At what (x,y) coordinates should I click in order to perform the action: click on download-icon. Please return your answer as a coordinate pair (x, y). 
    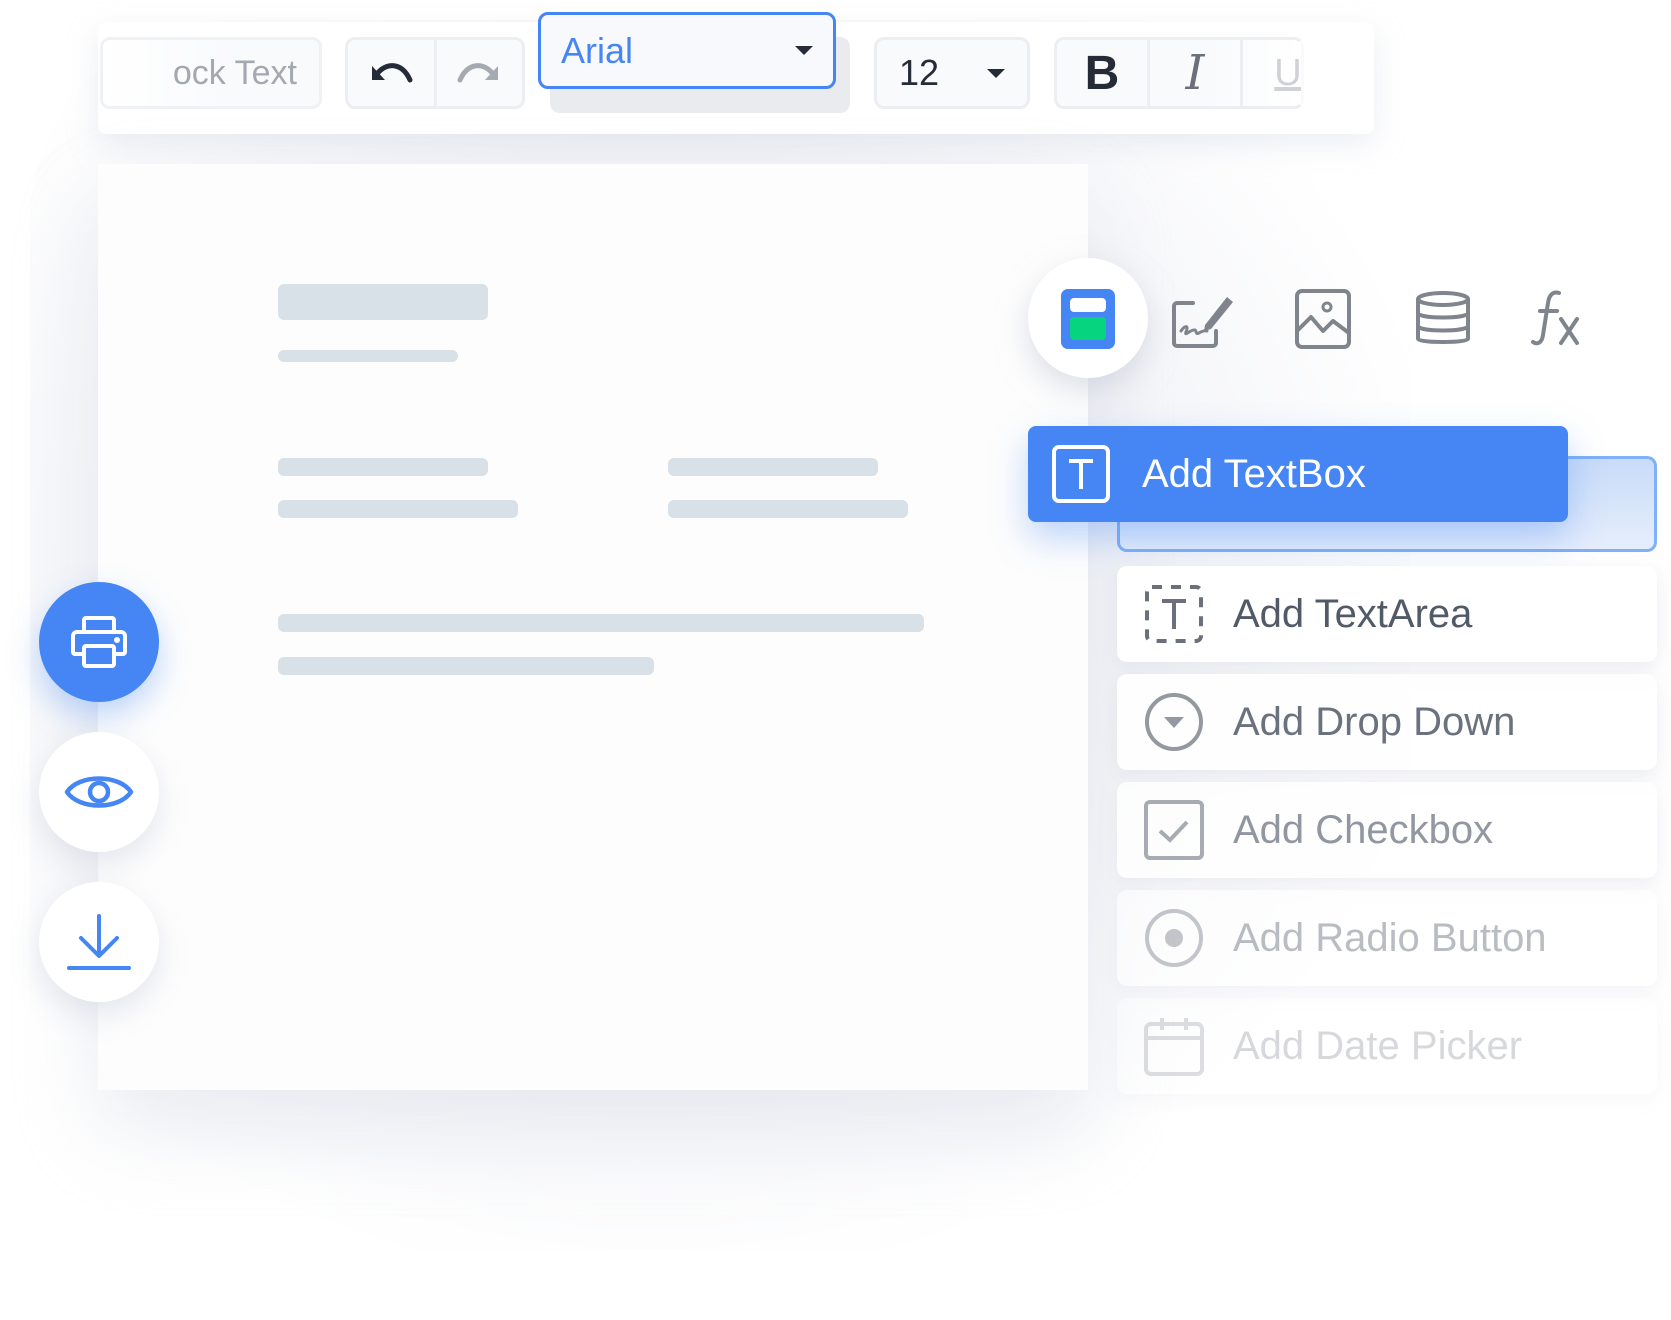
    Looking at the image, I should click on (99, 942).